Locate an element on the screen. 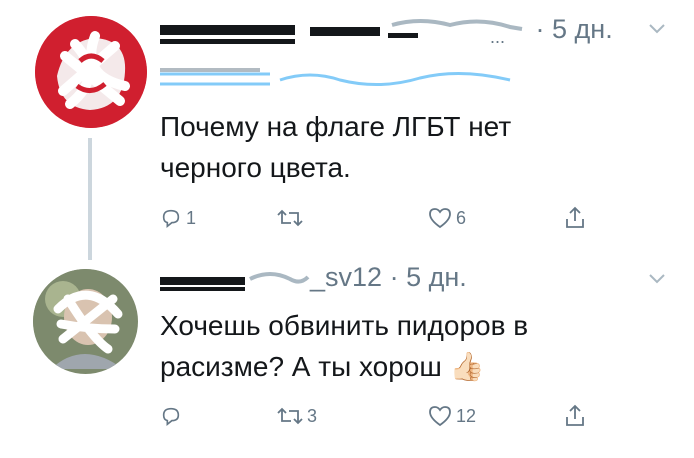  reply-count: 1 is located at coordinates (191, 217).